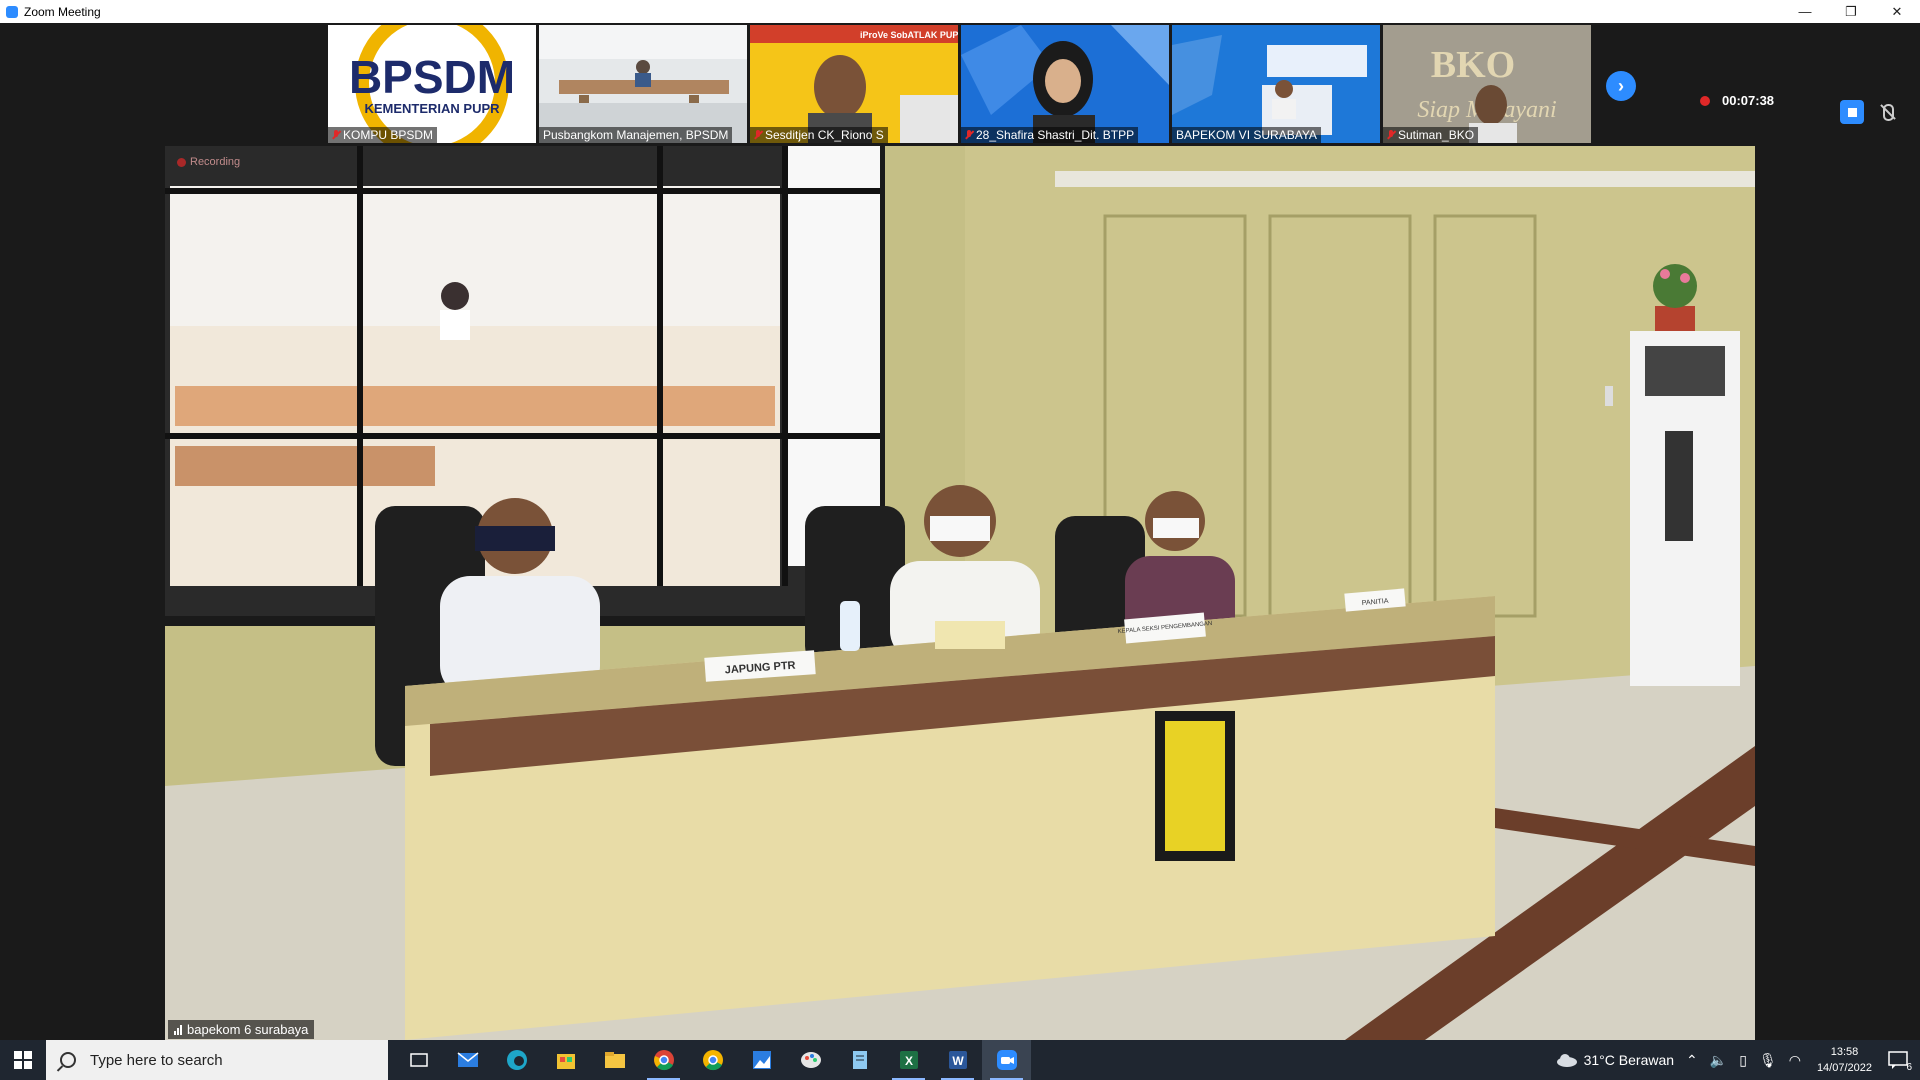 This screenshot has width=1920, height=1080. Describe the element at coordinates (383, 135) in the screenshot. I see `participant-name: KOMPU BPSDM` at that location.